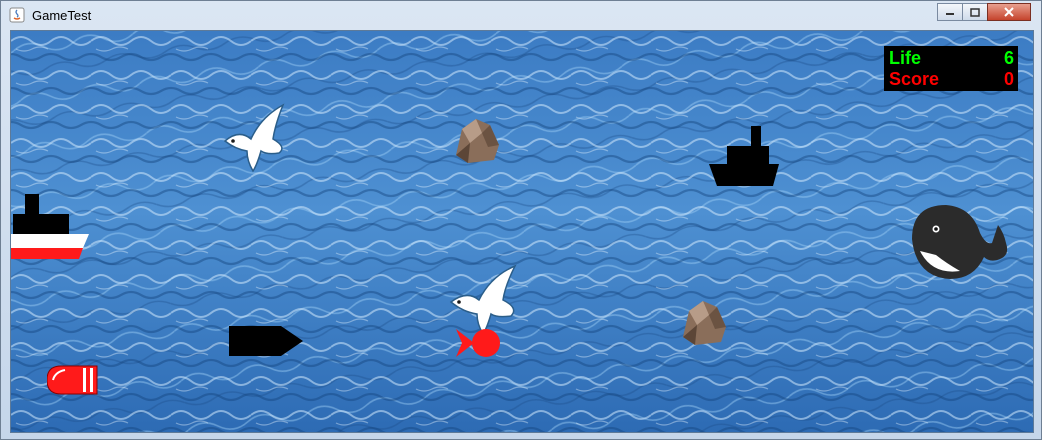 The height and width of the screenshot is (440, 1042). I want to click on black-submarine-icon, so click(266, 341).